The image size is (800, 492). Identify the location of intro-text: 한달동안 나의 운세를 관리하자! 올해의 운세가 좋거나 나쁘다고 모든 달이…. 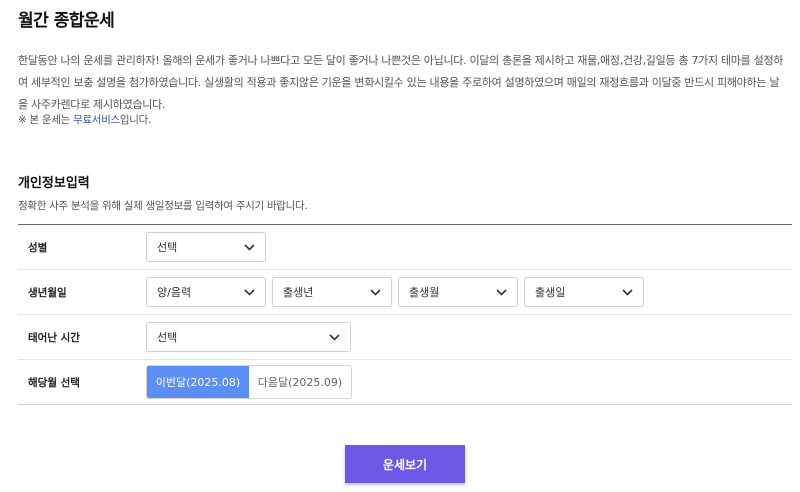
(401, 82).